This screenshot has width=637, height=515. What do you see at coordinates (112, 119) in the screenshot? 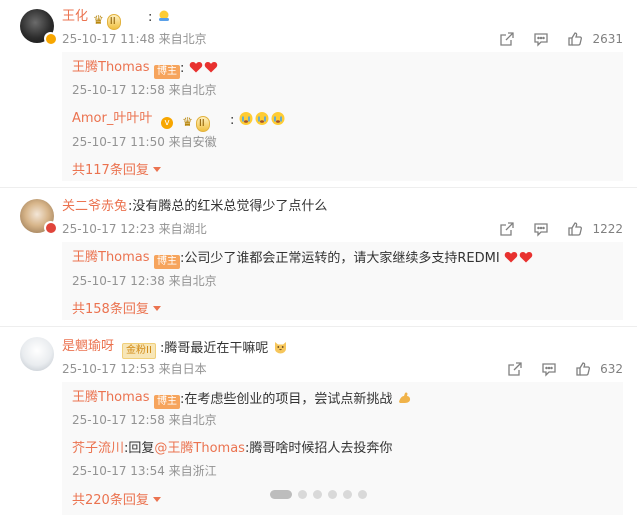
I see `reply-username: Amor_叶叶叶` at bounding box center [112, 119].